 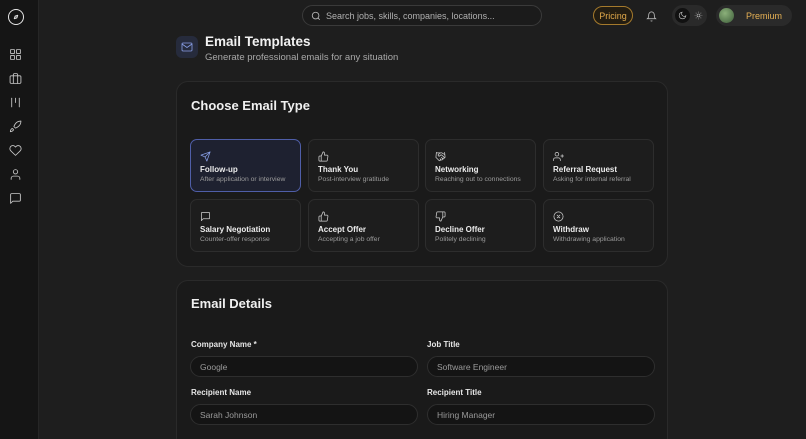 What do you see at coordinates (440, 155) in the screenshot?
I see `handshake-icon` at bounding box center [440, 155].